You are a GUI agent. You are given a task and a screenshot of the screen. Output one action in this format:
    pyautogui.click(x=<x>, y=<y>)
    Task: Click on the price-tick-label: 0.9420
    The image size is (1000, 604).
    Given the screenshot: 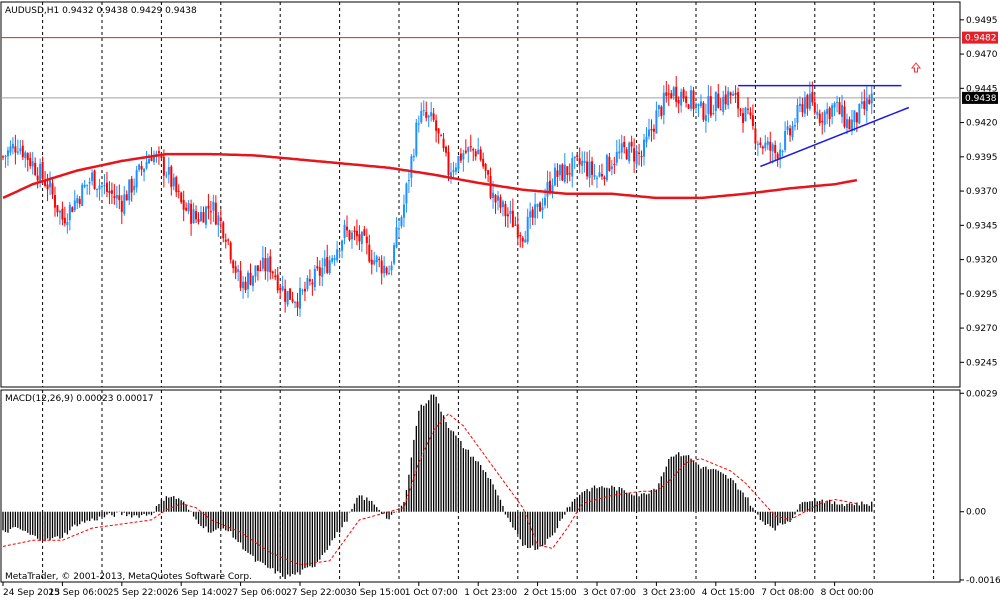 What is the action you would take?
    pyautogui.click(x=982, y=124)
    